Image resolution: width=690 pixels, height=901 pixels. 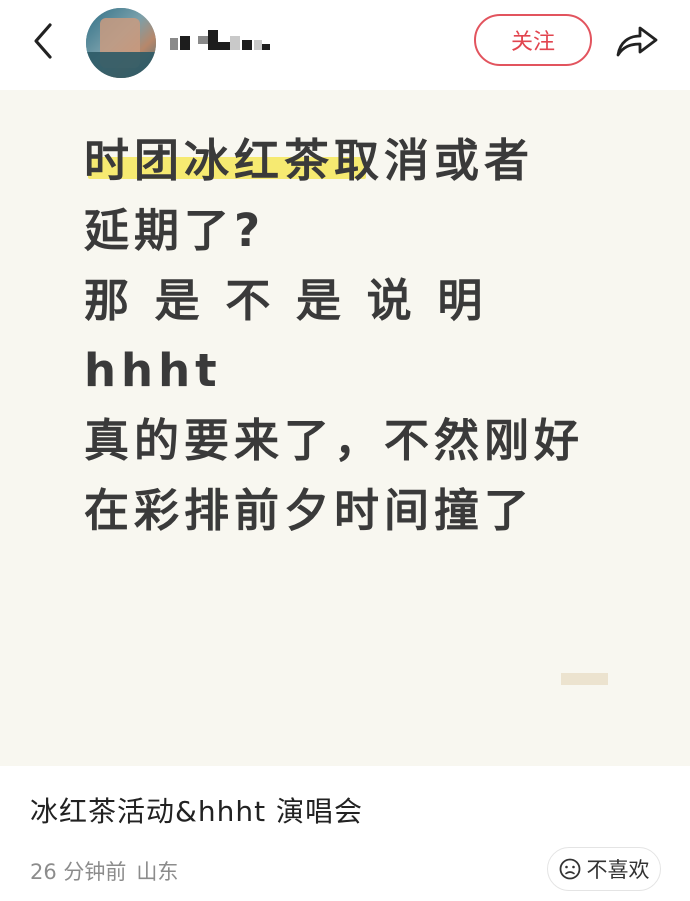 I want to click on dislike-button: 不喜欢, so click(x=604, y=869).